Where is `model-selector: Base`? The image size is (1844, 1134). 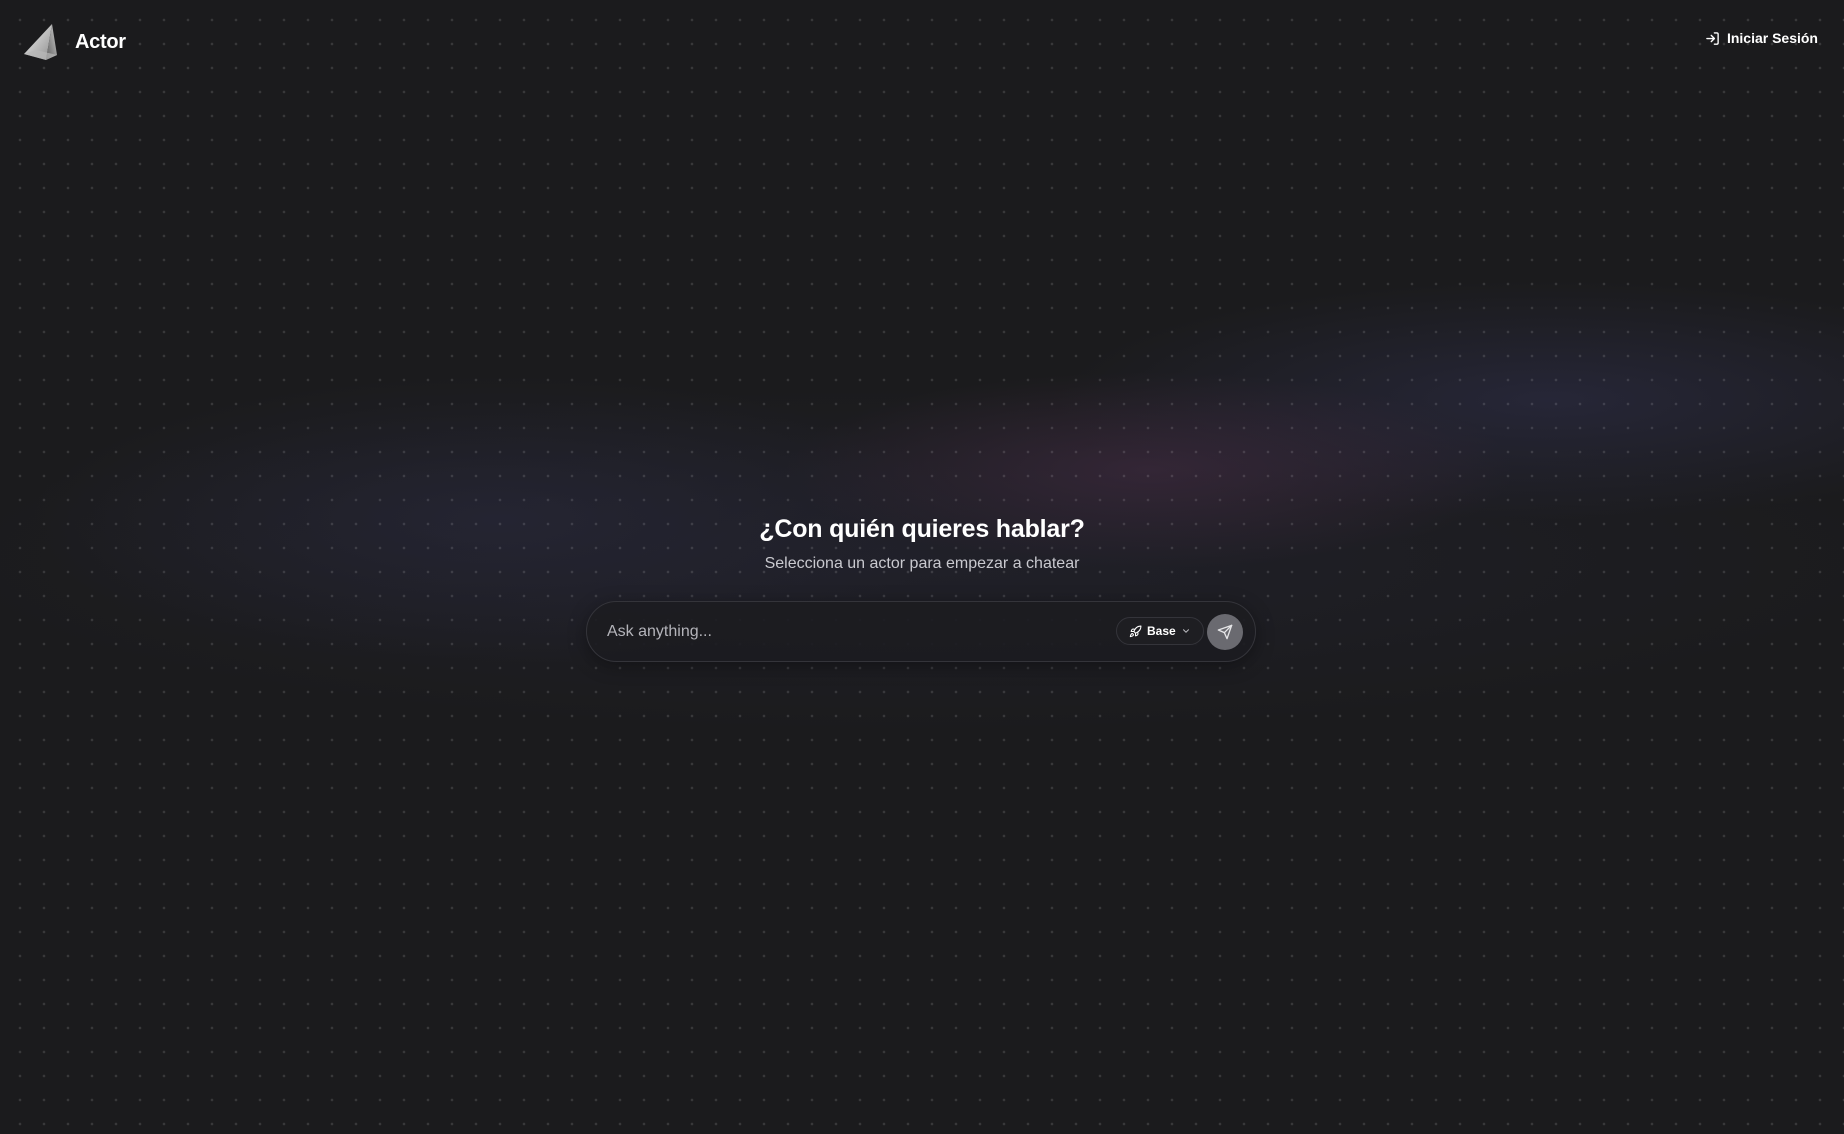
model-selector: Base is located at coordinates (1160, 631).